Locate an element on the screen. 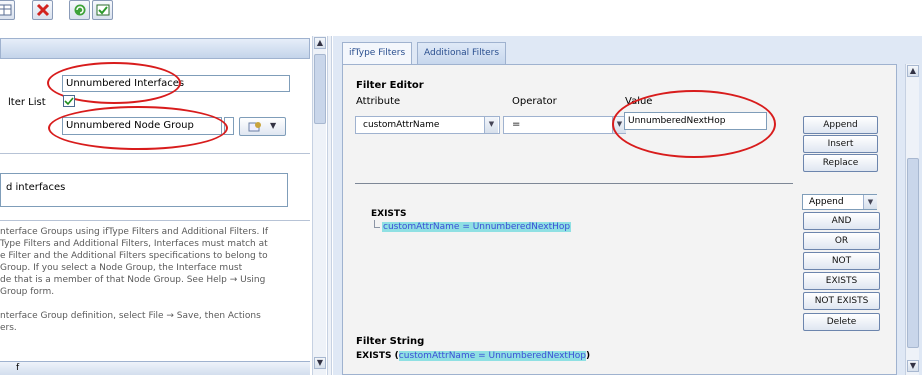 This screenshot has height=375, width=922. annotation-circle-node-group is located at coordinates (138, 128).